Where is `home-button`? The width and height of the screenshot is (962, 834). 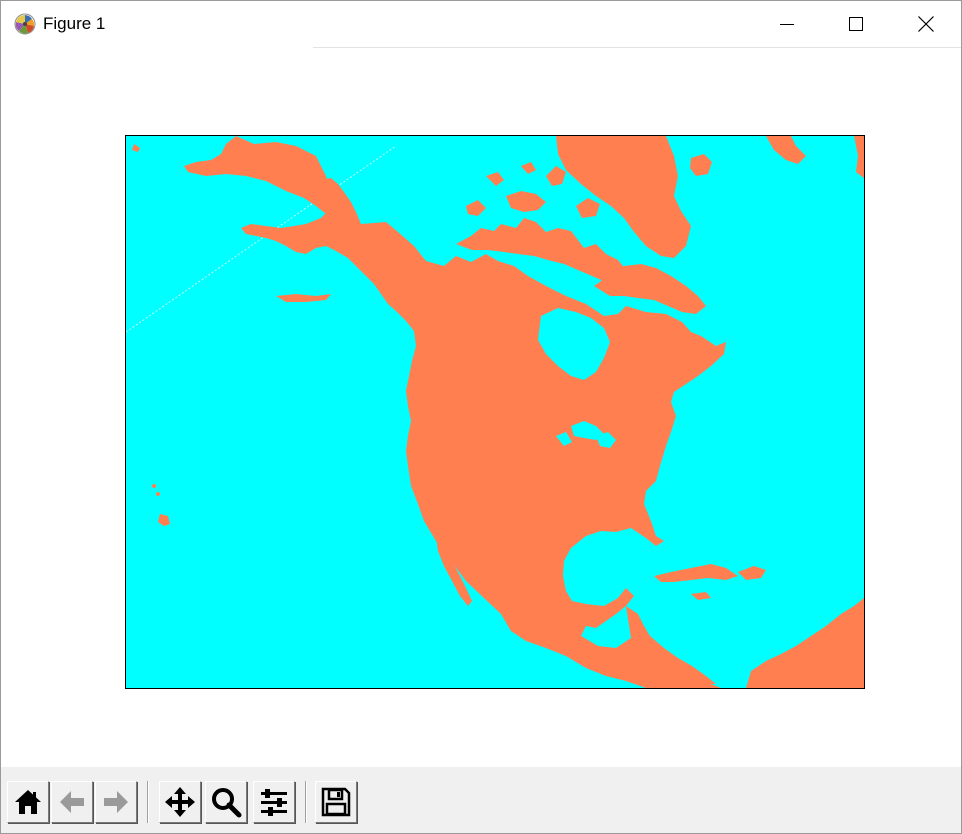
home-button is located at coordinates (28, 802).